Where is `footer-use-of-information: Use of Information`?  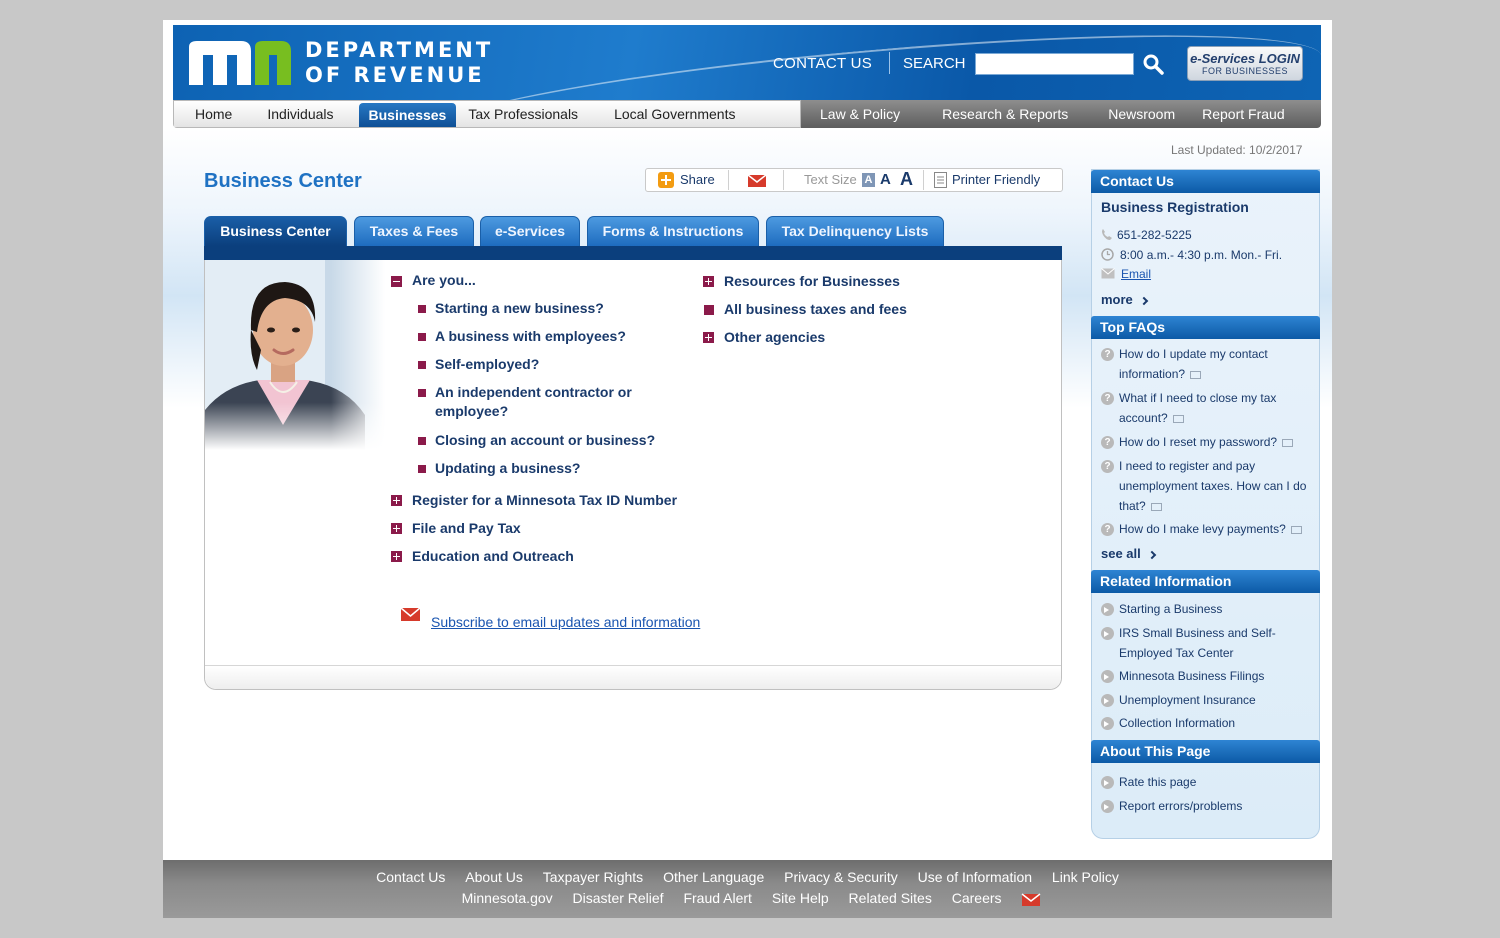
footer-use-of-information: Use of Information is located at coordinates (975, 877).